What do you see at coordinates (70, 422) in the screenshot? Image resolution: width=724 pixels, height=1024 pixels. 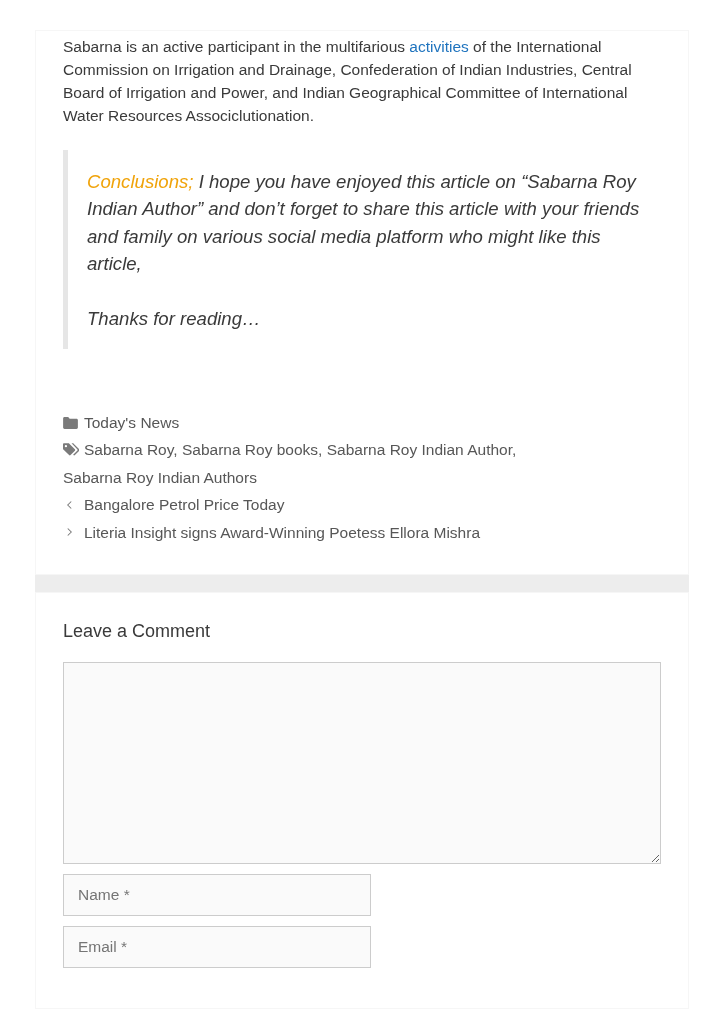 I see `folder-icon` at bounding box center [70, 422].